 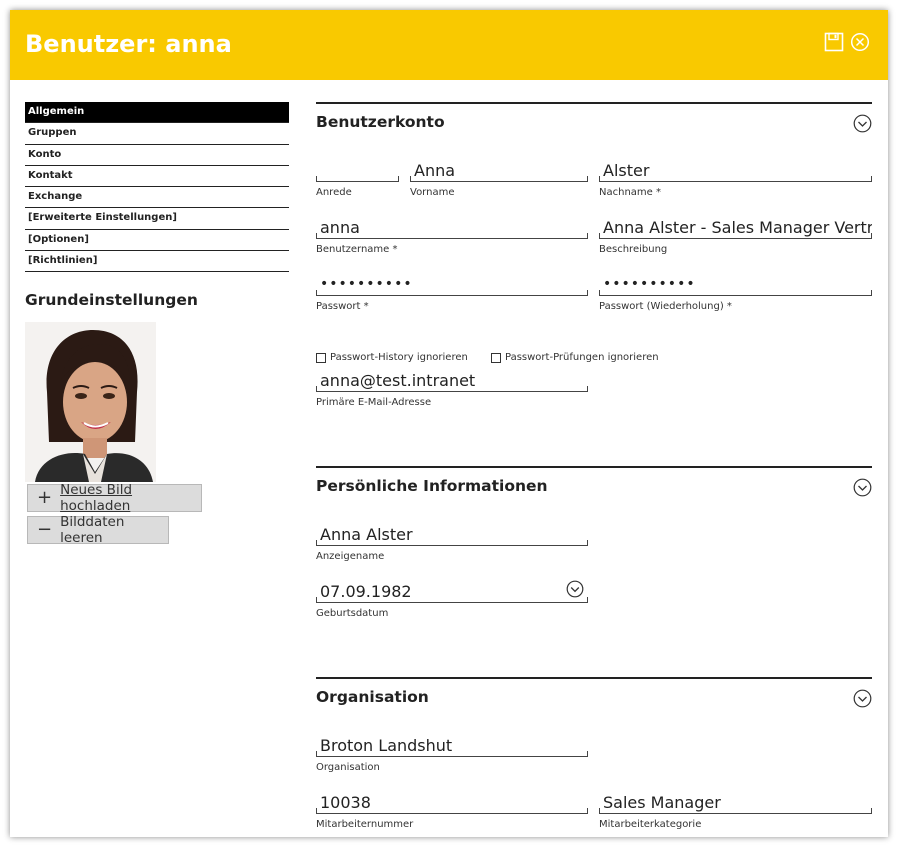 I want to click on email-input: anna@test.intranet, so click(x=452, y=381).